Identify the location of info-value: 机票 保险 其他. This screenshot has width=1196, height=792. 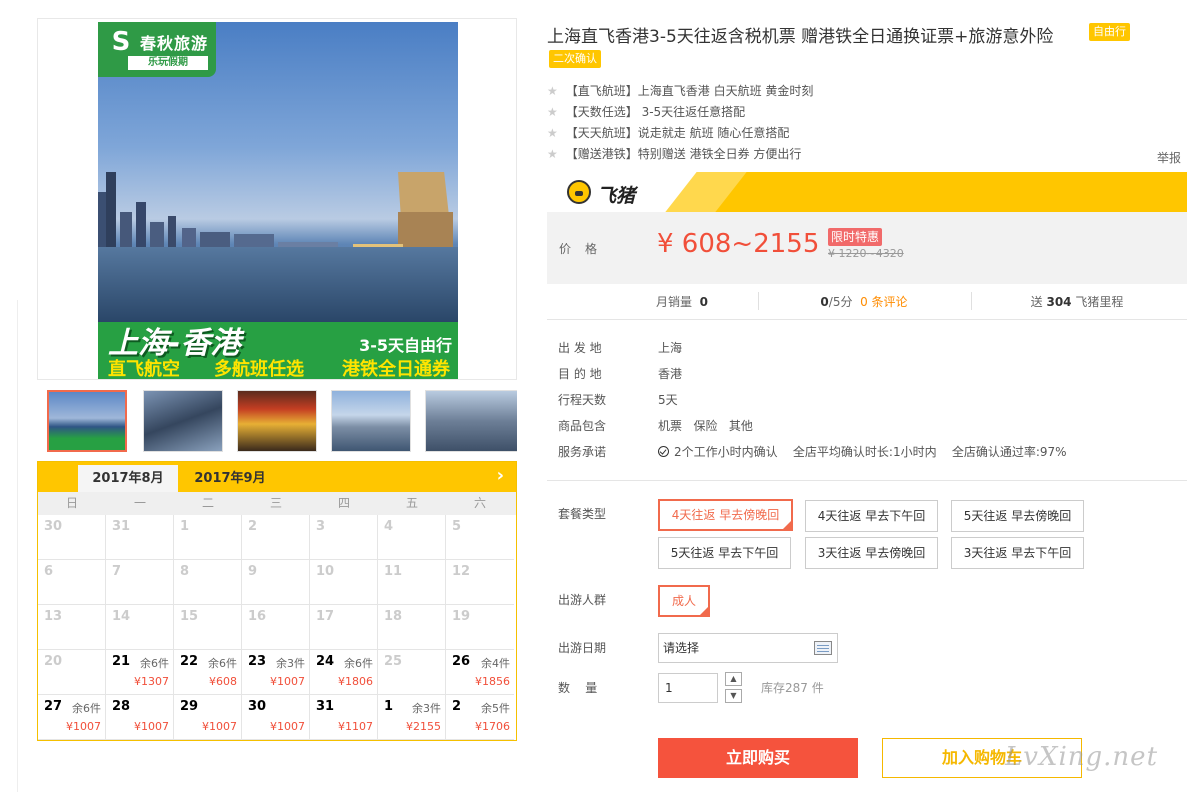
(705, 426).